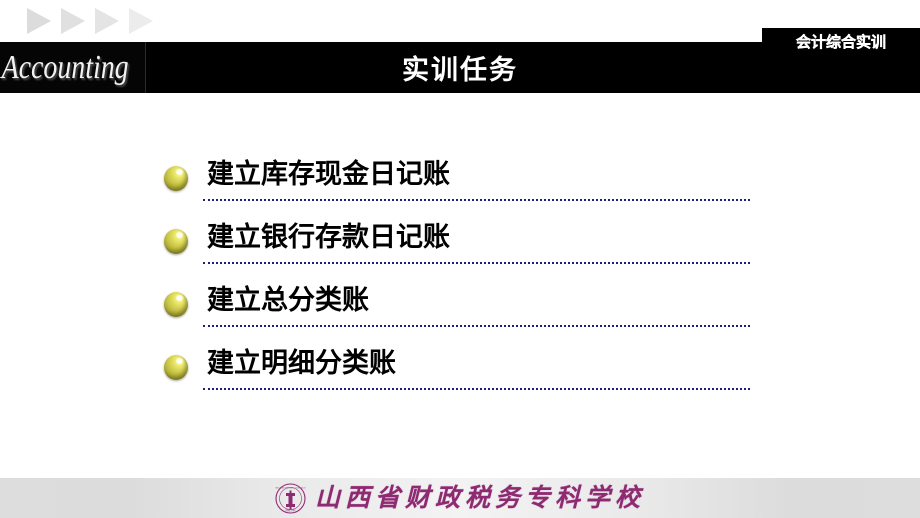 The height and width of the screenshot is (518, 920). Describe the element at coordinates (288, 300) in the screenshot. I see `list-item-label: 建立总分类账` at that location.